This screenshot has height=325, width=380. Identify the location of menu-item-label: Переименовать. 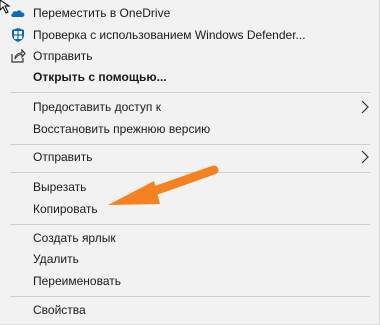
(77, 281).